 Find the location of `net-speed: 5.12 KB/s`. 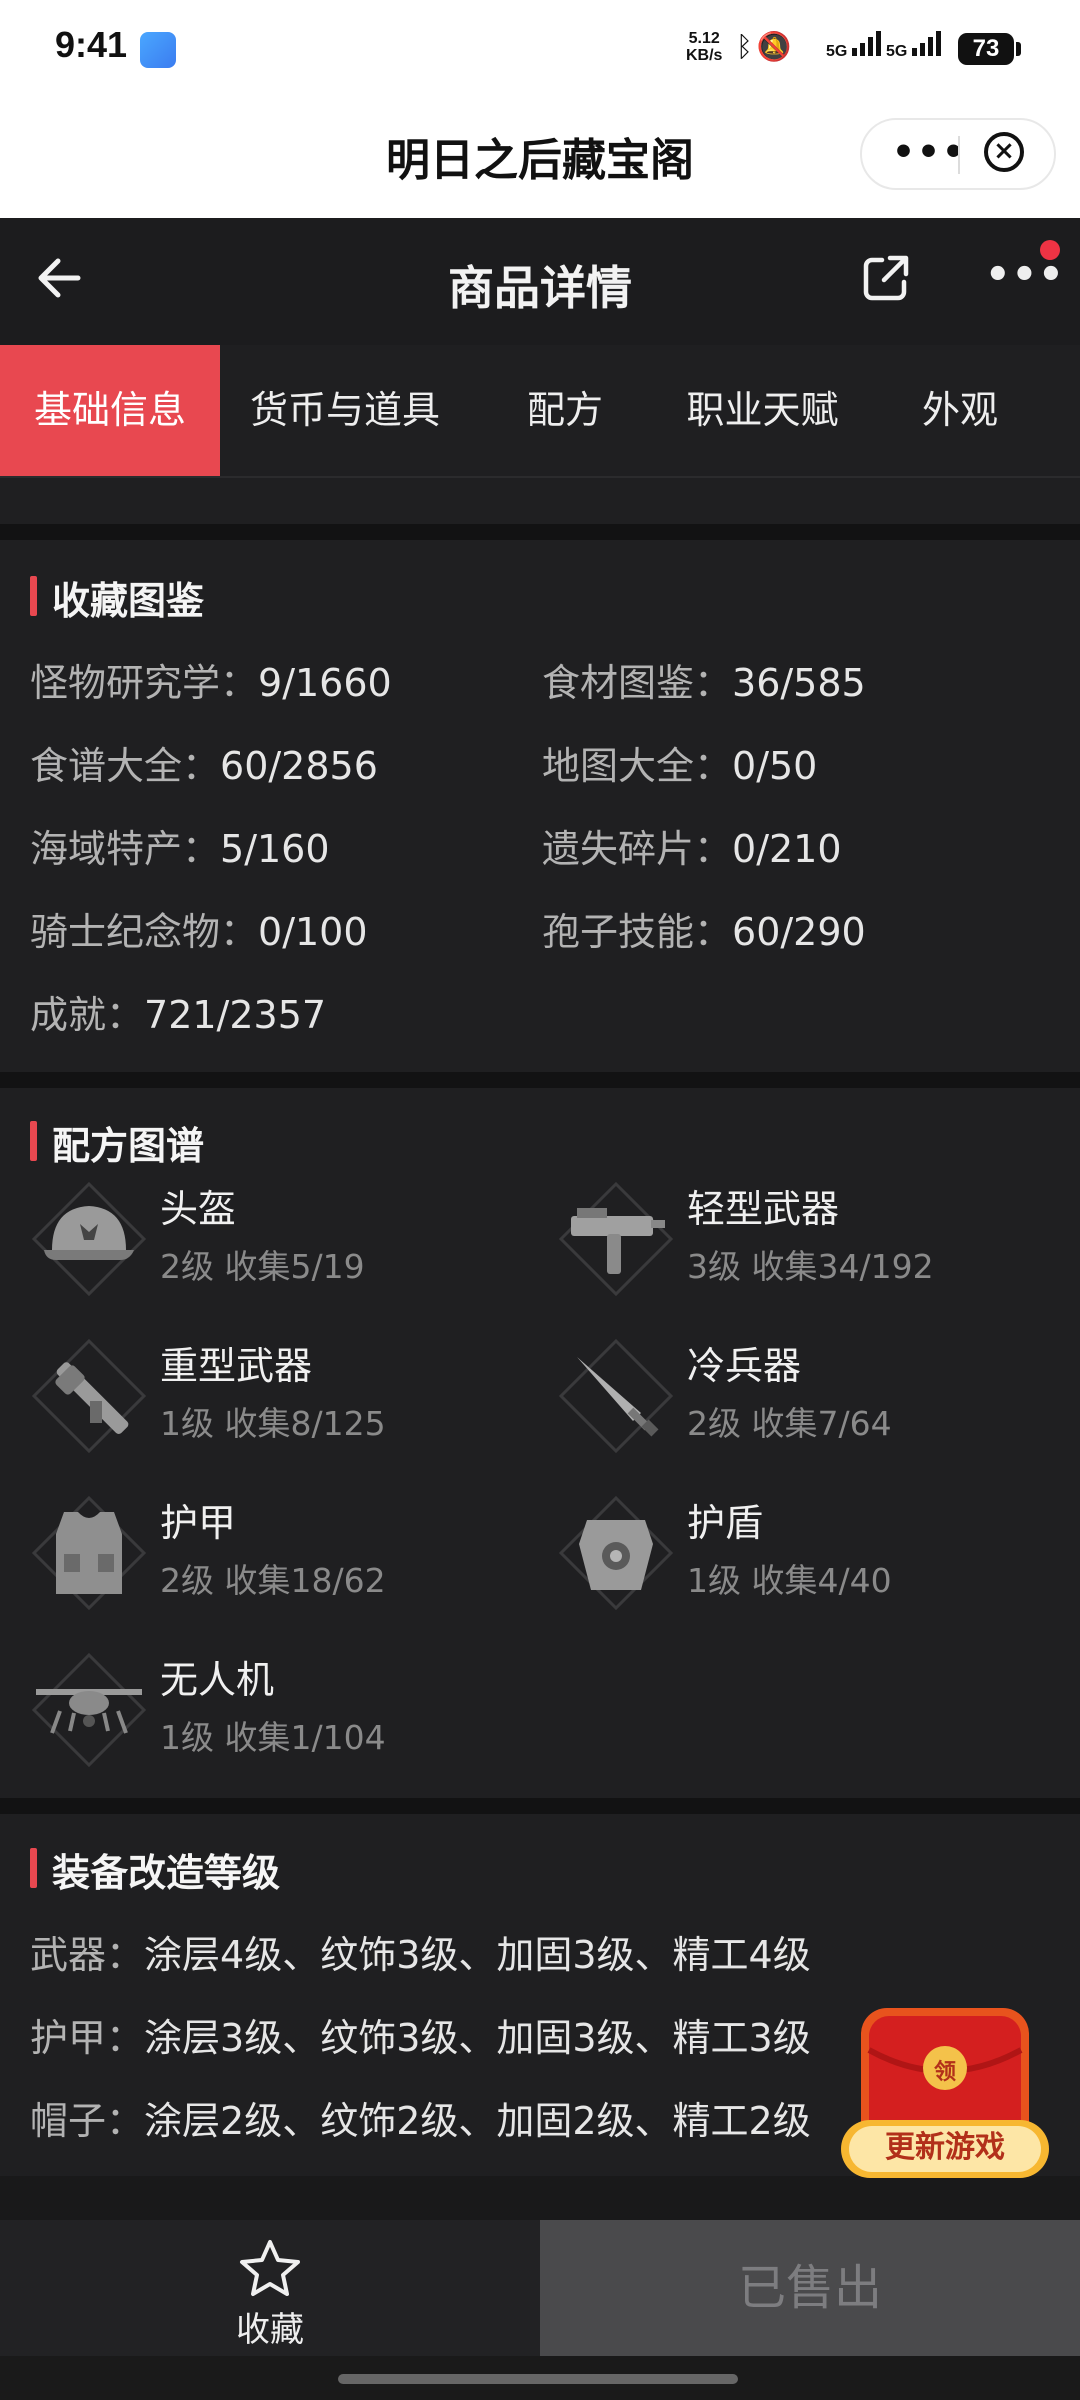

net-speed: 5.12 KB/s is located at coordinates (704, 47).